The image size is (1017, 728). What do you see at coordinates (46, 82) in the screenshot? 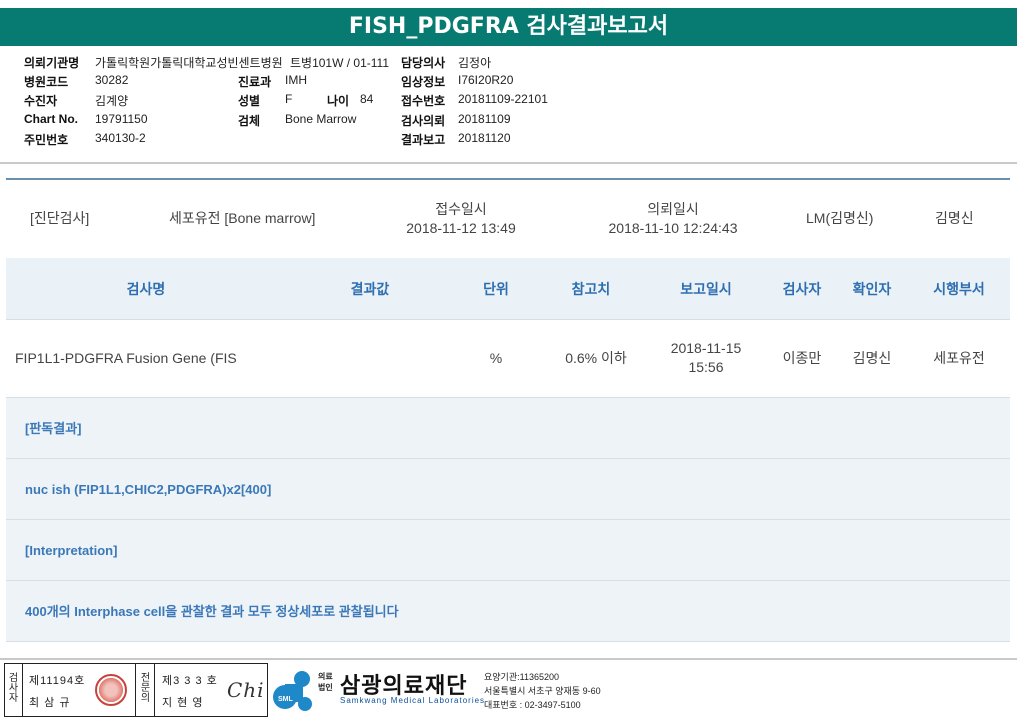
I see `hospital-code-label: 병원코드` at bounding box center [46, 82].